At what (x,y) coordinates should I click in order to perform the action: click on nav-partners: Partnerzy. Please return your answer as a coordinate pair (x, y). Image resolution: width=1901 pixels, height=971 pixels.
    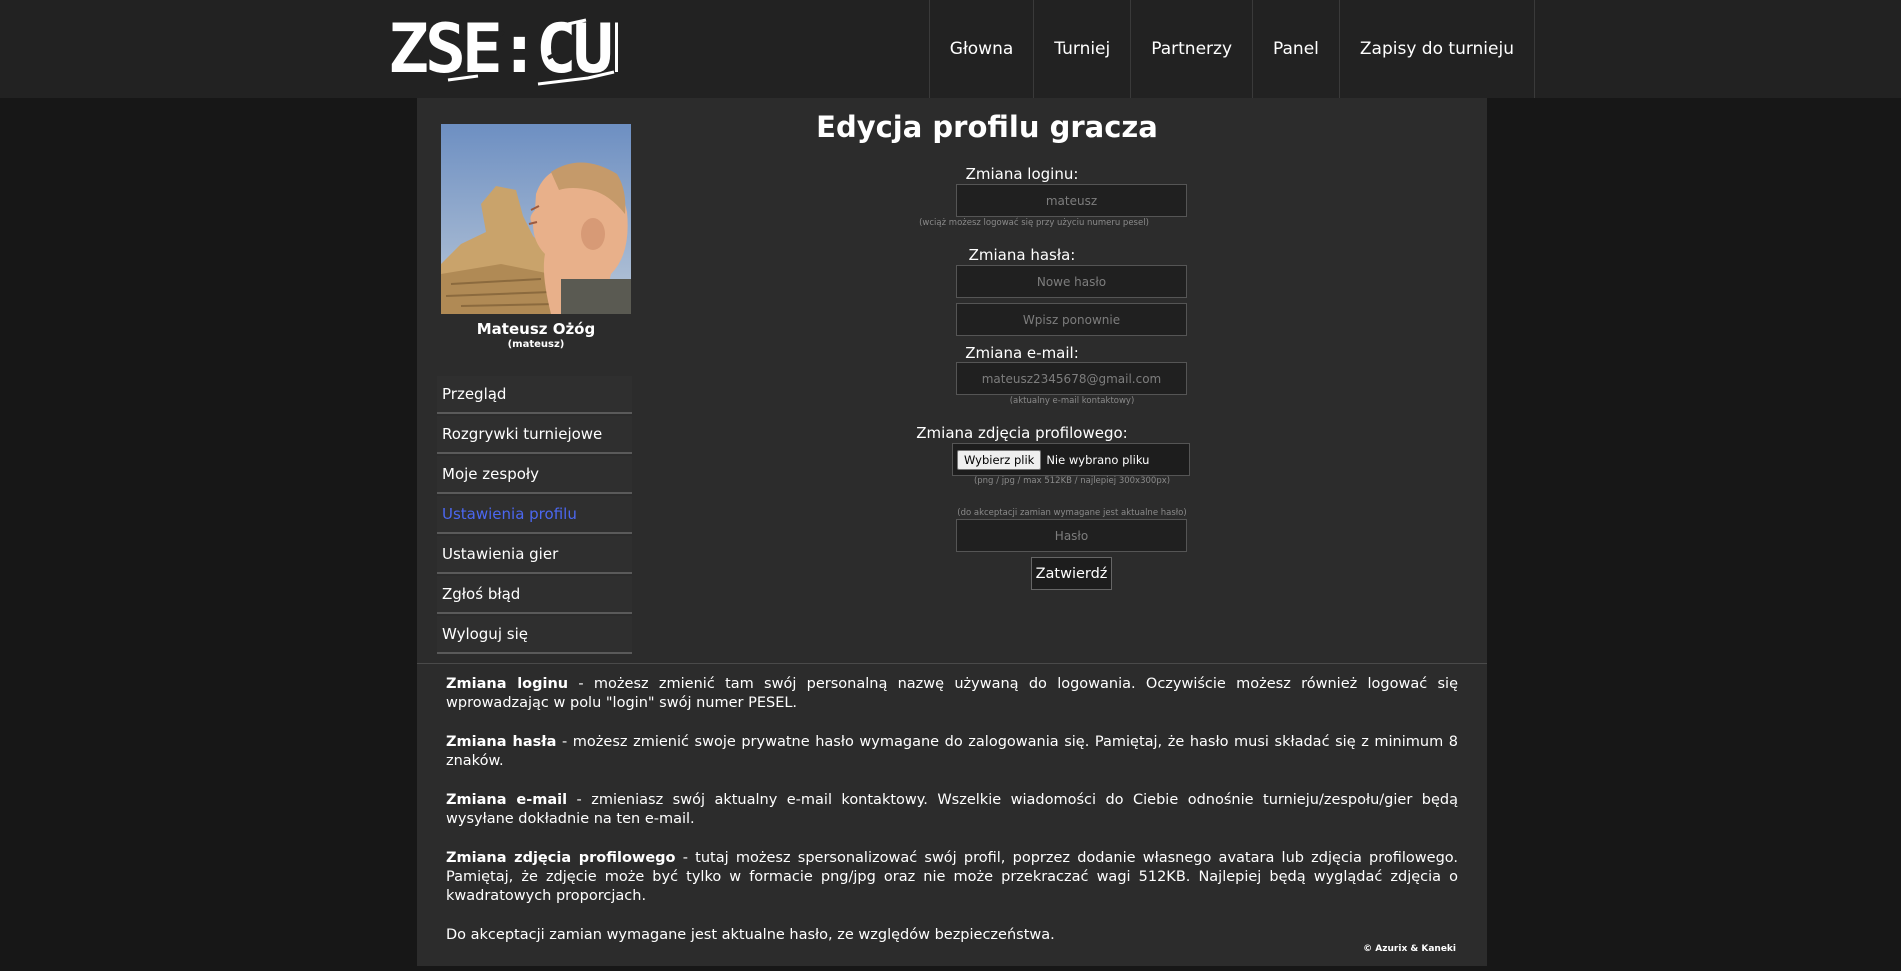
    Looking at the image, I should click on (1192, 49).